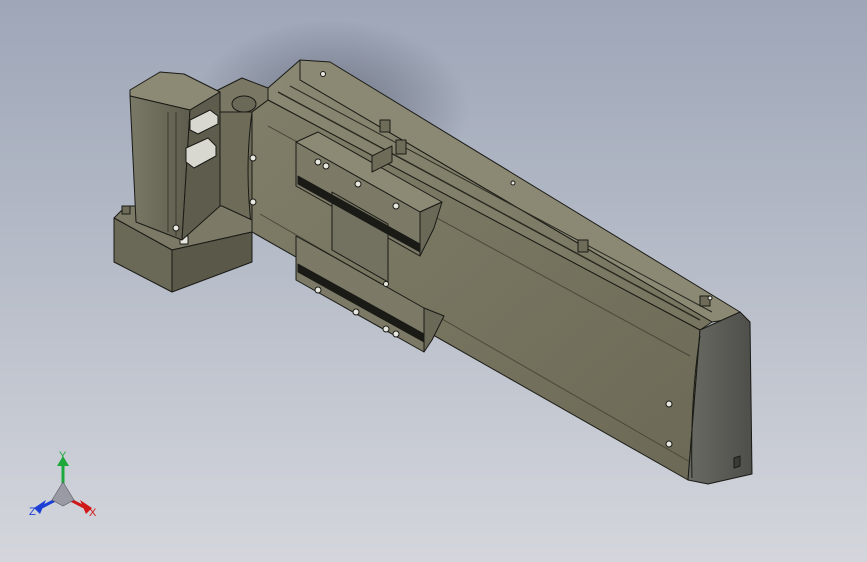 The image size is (867, 562). What do you see at coordinates (244, 104) in the screenshot?
I see `coupling-bore` at bounding box center [244, 104].